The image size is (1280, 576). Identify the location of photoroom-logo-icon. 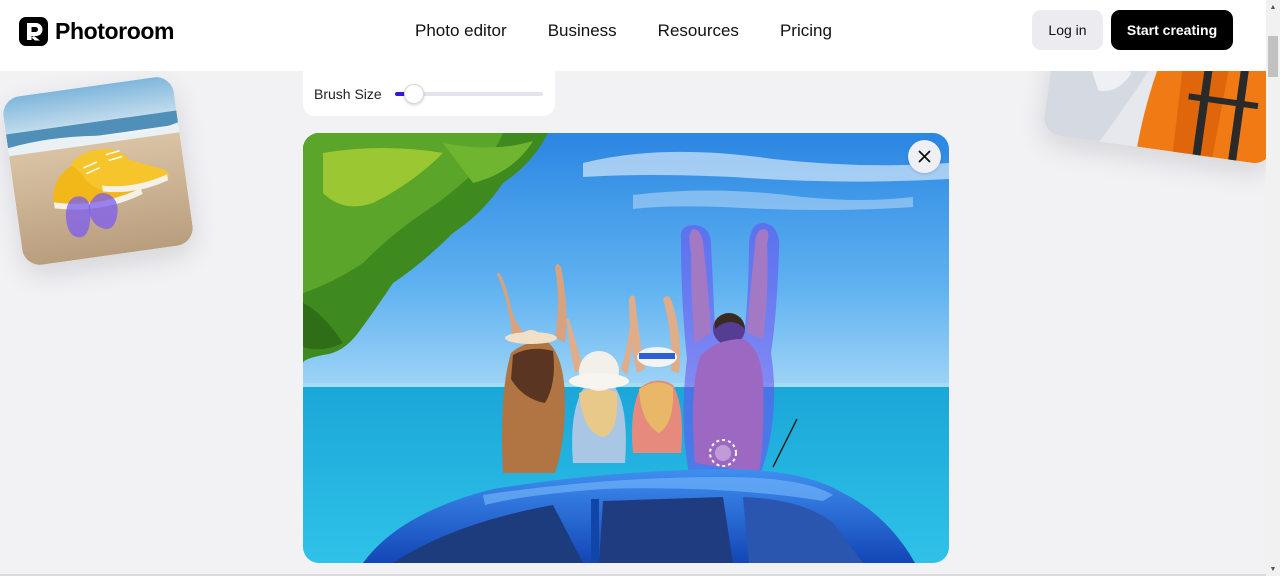
(33, 31).